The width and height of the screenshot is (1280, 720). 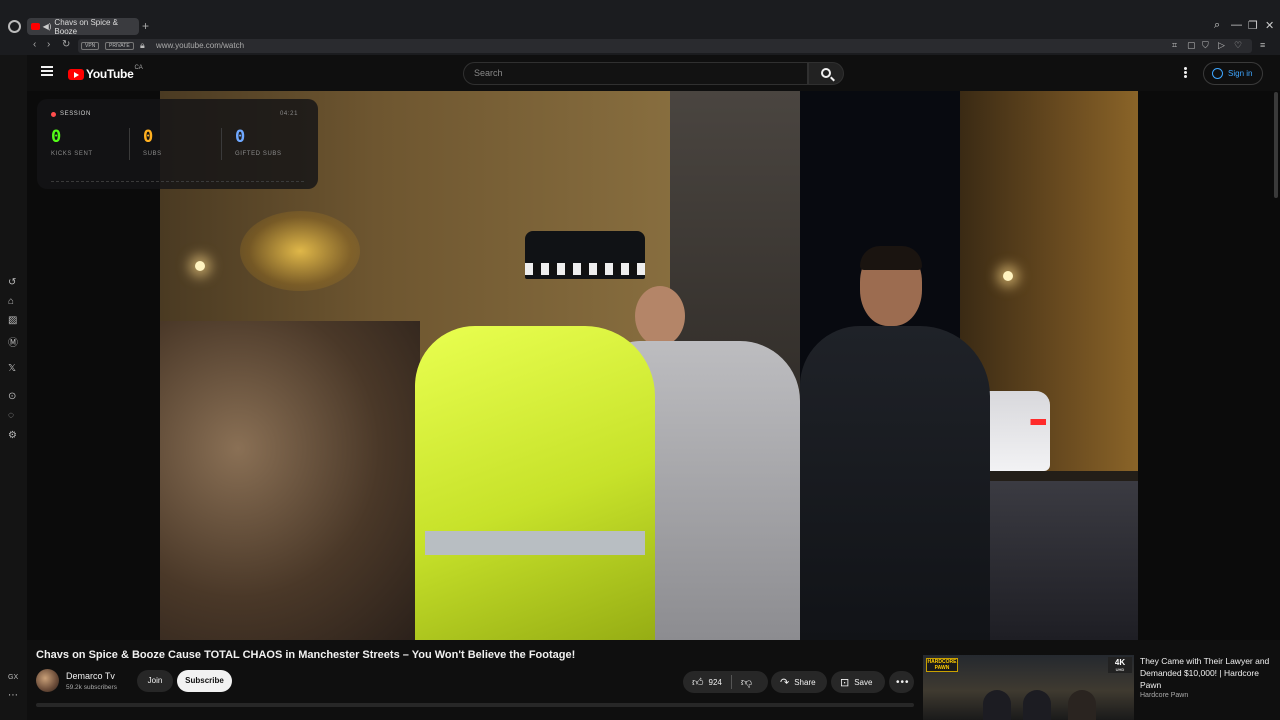 I want to click on live-dot, so click(x=53, y=114).